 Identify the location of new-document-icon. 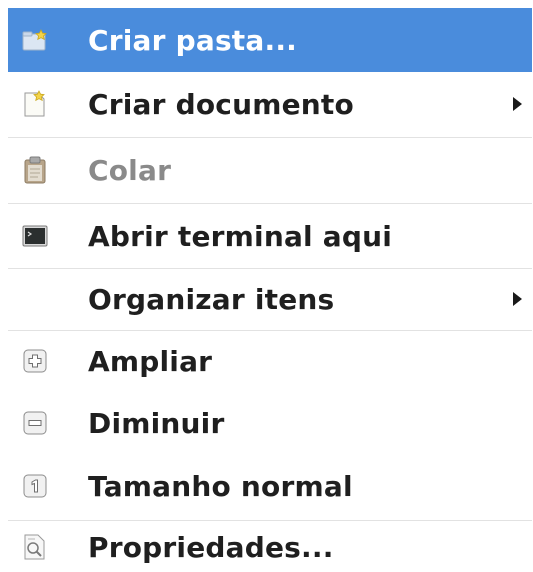
(35, 103).